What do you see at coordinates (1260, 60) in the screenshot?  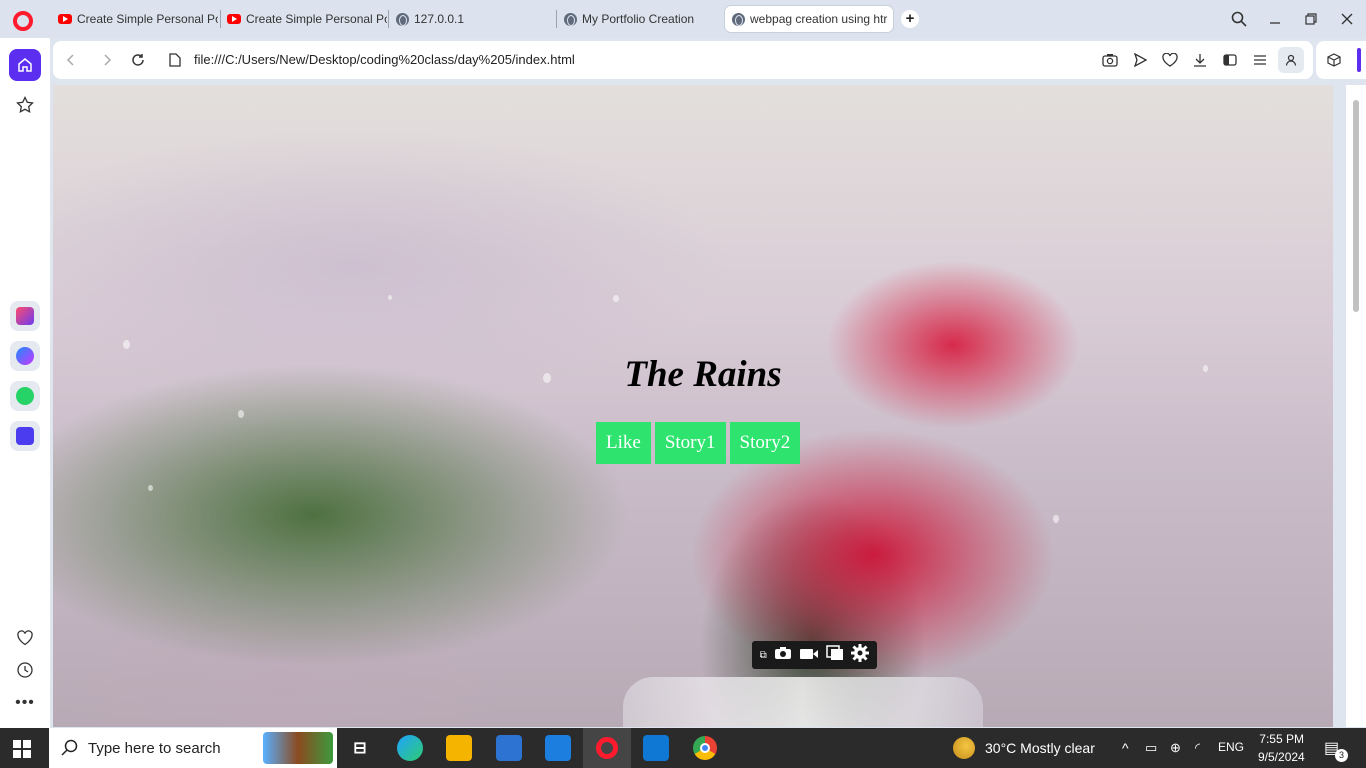 I see `easy-setup-icon` at bounding box center [1260, 60].